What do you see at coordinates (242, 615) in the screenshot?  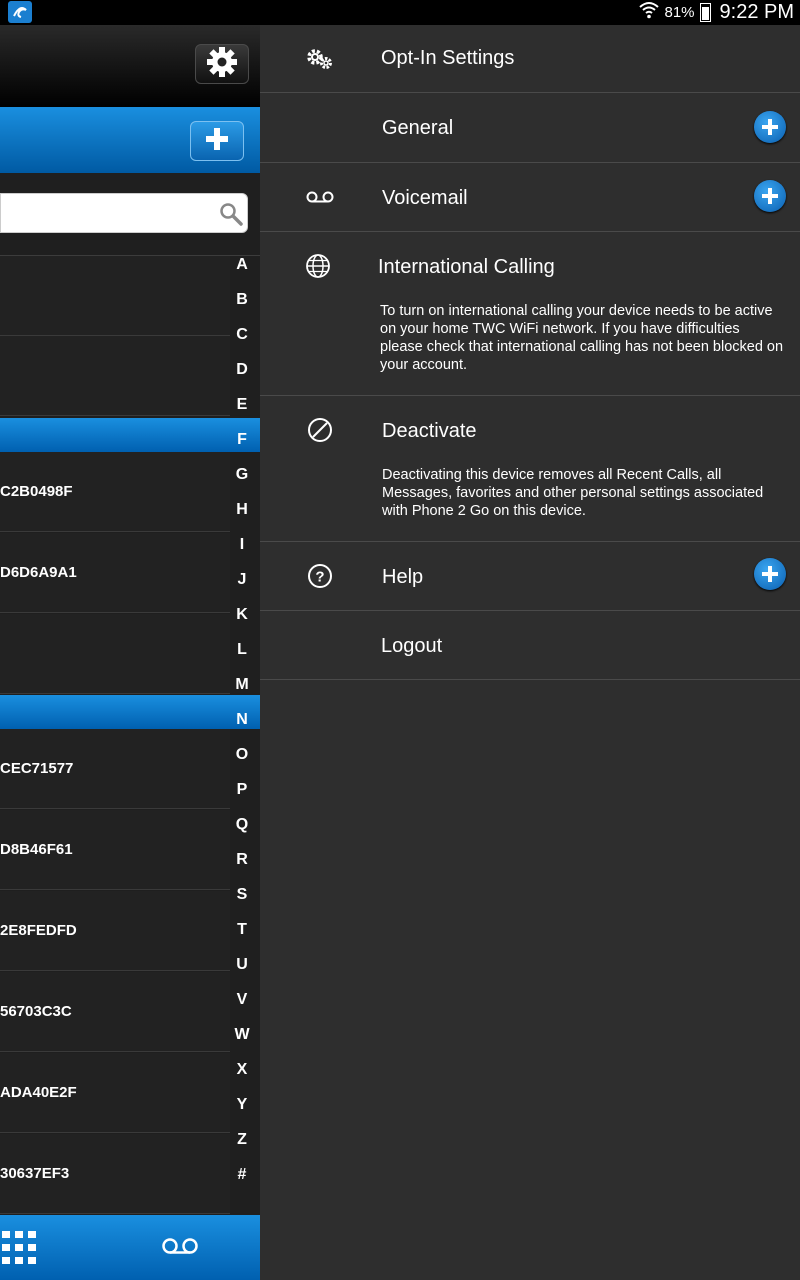 I see `index-letter: K` at bounding box center [242, 615].